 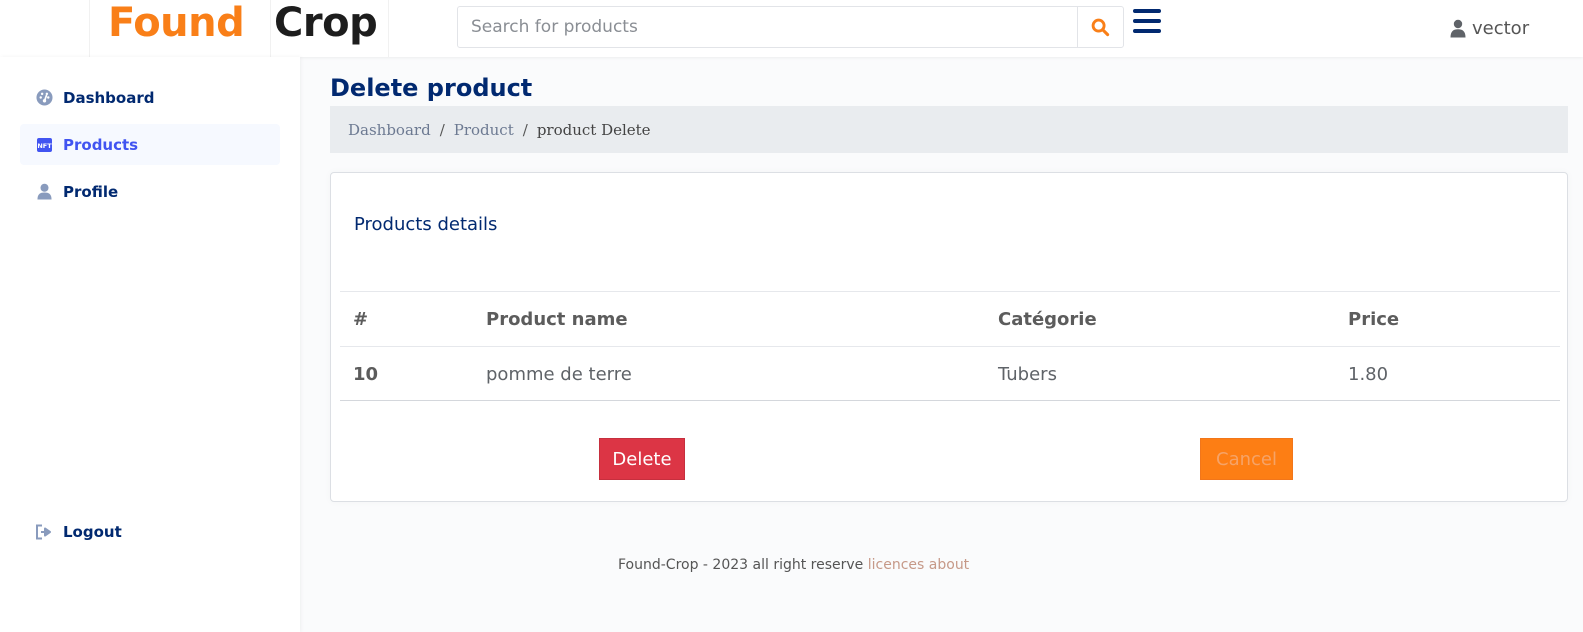 What do you see at coordinates (150, 191) in the screenshot?
I see `sidebar-item-profile: Profile` at bounding box center [150, 191].